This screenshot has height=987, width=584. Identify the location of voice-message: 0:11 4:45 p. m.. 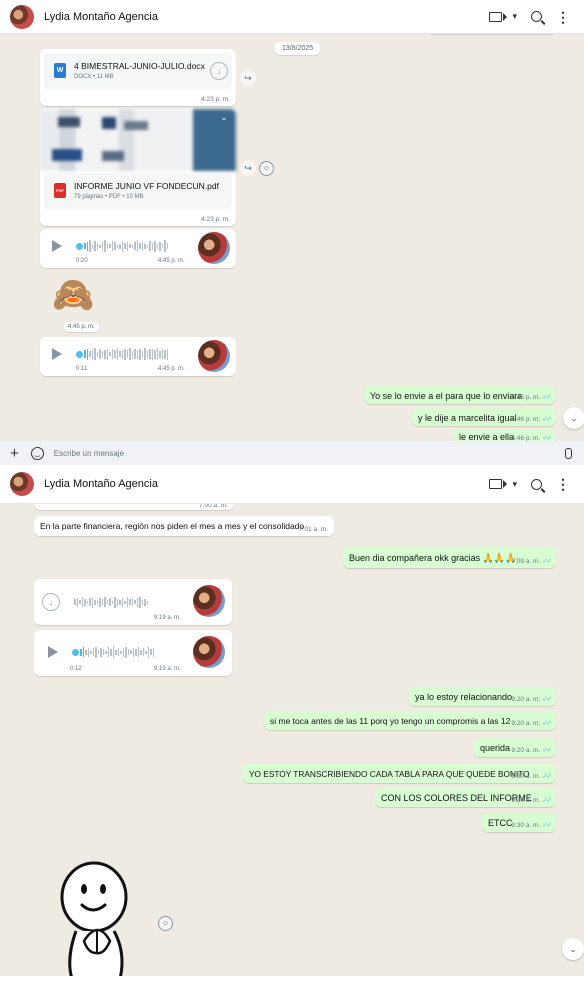
(138, 356).